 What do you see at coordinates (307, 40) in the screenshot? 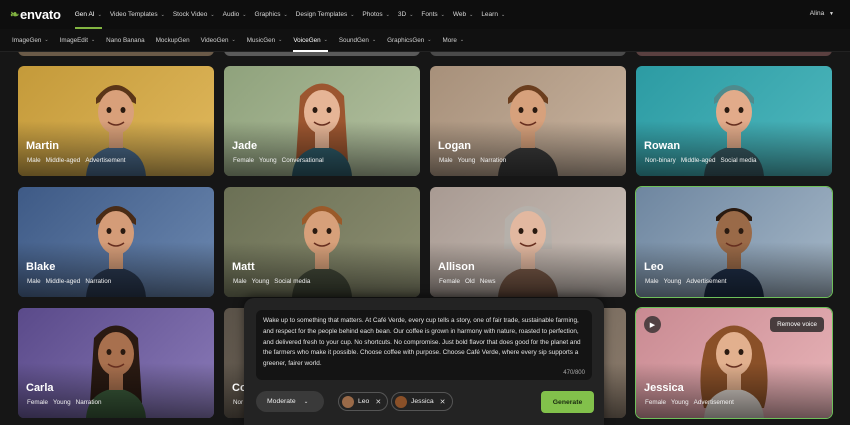
I see `subnav-label: VoiceGen` at bounding box center [307, 40].